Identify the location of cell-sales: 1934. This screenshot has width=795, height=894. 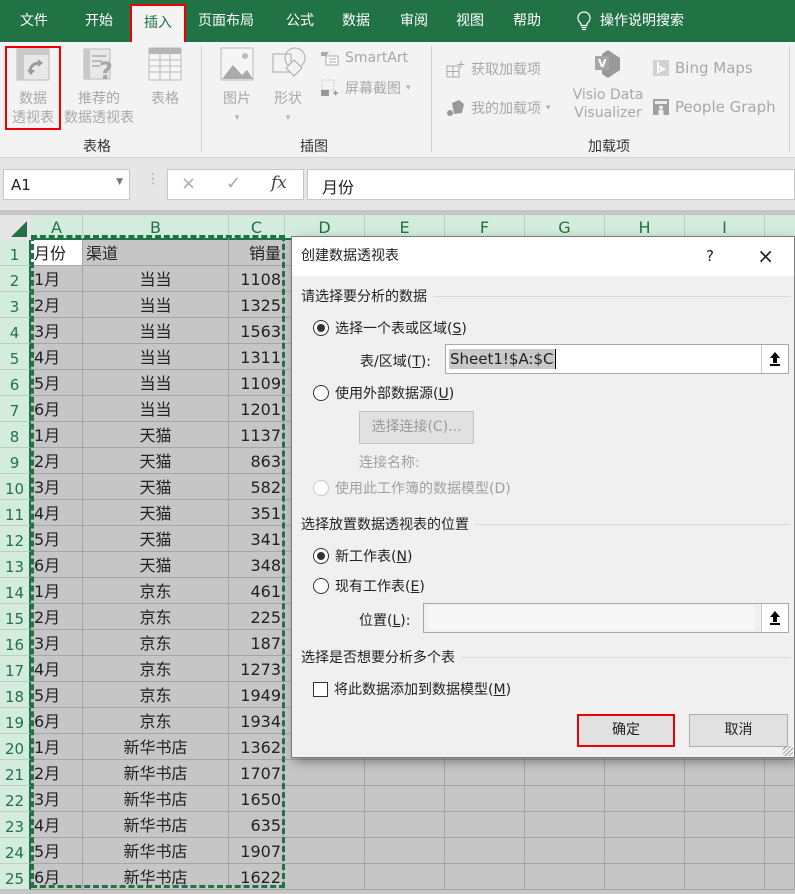
(256, 721).